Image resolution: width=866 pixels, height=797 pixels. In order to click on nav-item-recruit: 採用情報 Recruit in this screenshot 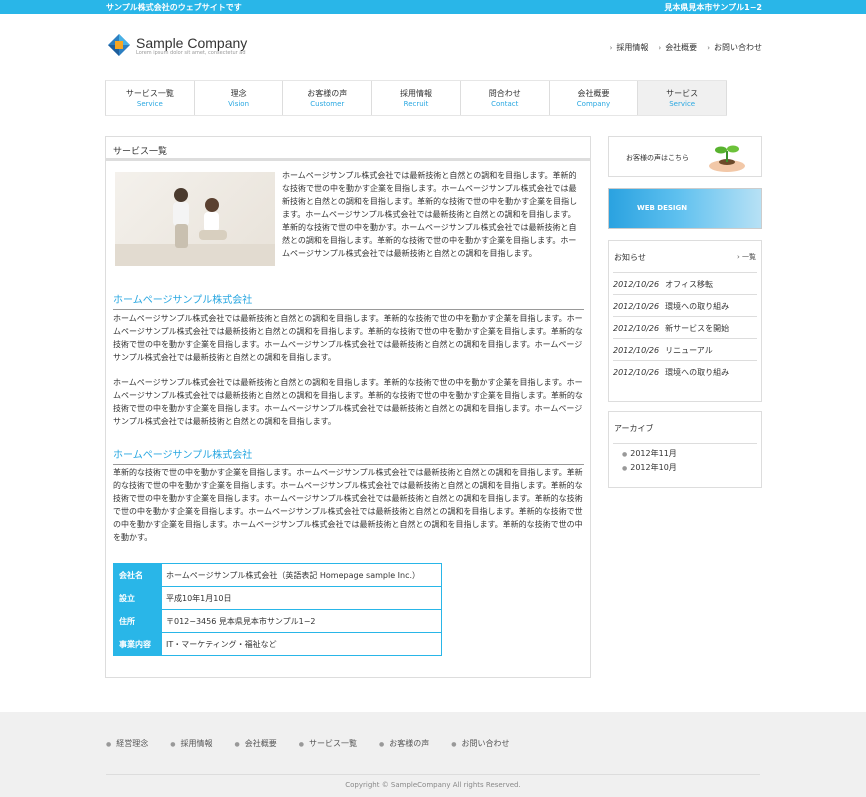, I will do `click(416, 98)`.